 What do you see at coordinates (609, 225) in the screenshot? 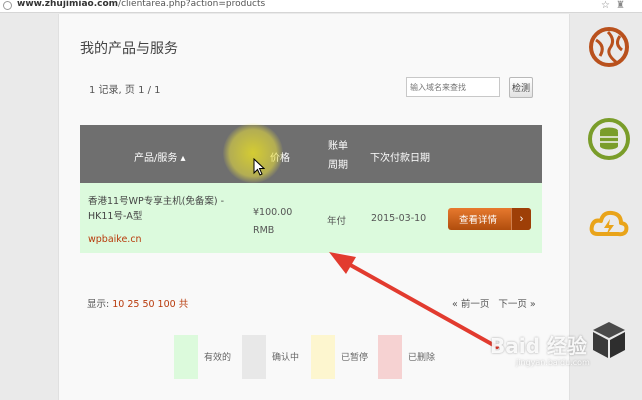
I see `cloud-bolt-icon` at bounding box center [609, 225].